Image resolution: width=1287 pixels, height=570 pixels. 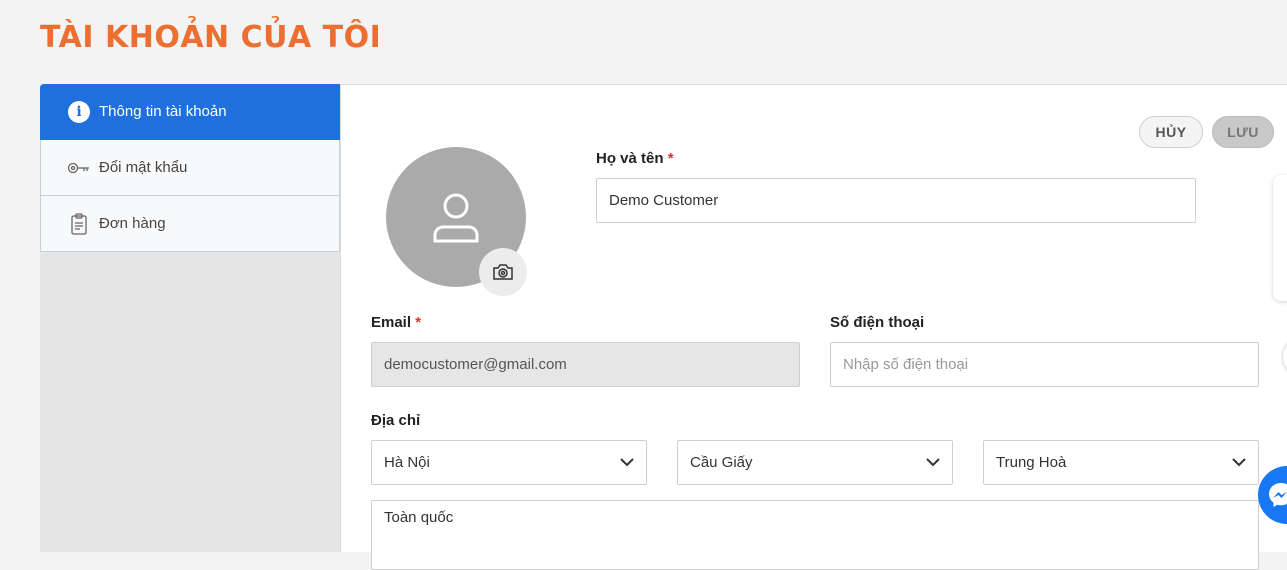 I want to click on address-detail-textarea: Toàn quốc, so click(x=815, y=535).